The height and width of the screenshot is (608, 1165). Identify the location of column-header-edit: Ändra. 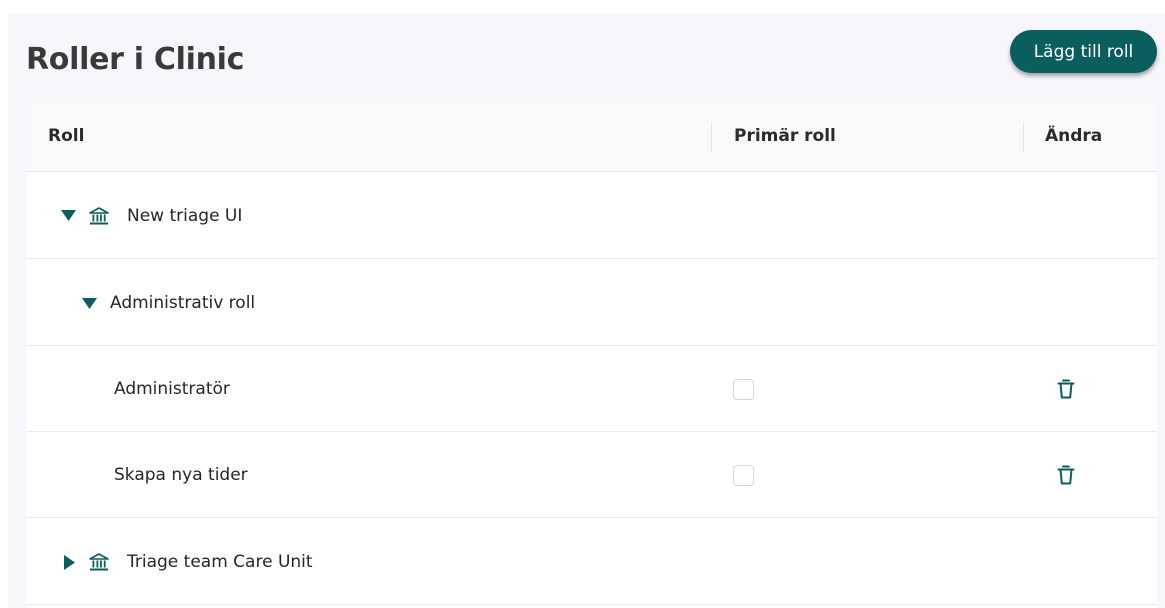
(1073, 137).